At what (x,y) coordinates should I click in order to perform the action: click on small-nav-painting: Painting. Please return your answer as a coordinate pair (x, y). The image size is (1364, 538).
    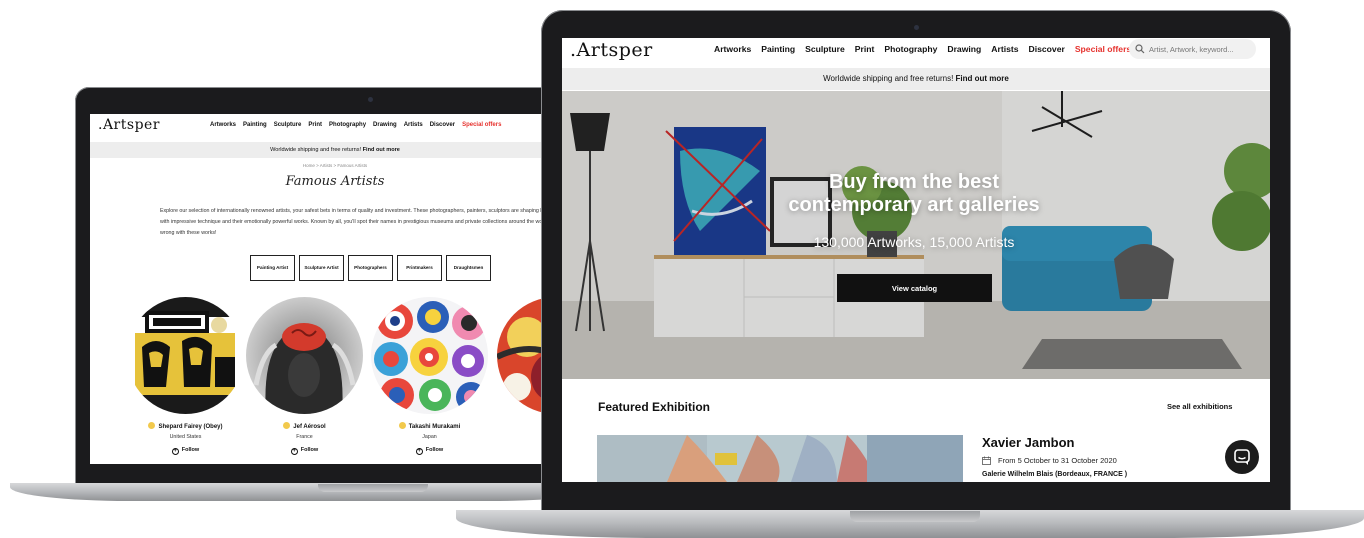
    Looking at the image, I should click on (255, 125).